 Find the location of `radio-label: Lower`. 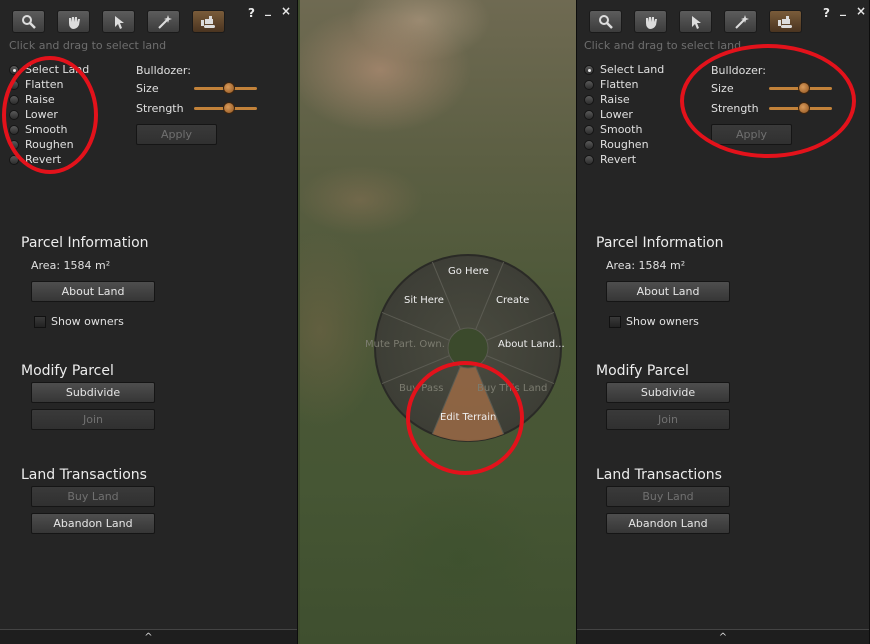

radio-label: Lower is located at coordinates (616, 114).